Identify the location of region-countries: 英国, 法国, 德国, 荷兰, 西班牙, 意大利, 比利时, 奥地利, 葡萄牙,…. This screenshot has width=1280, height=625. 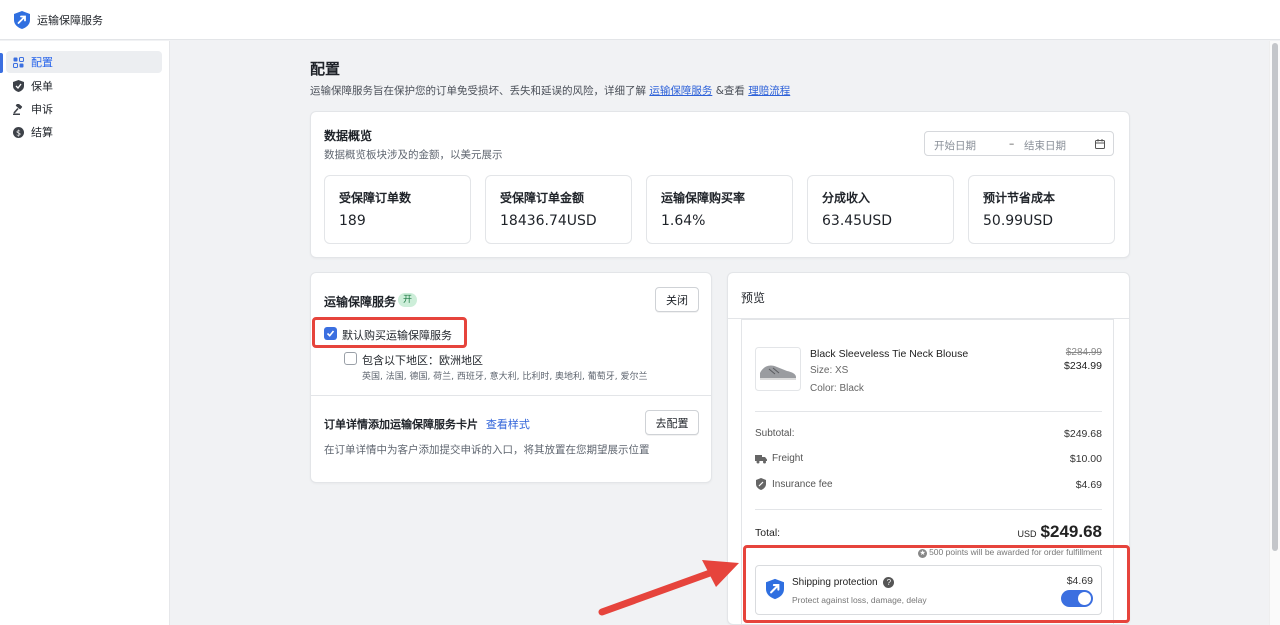
(505, 377).